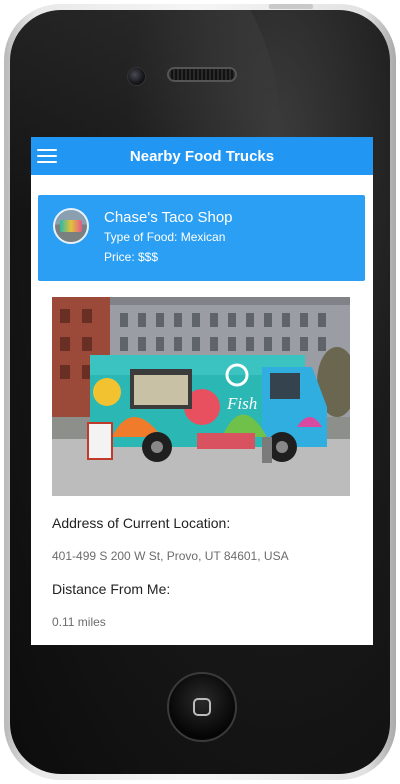 Image resolution: width=400 pixels, height=784 pixels. Describe the element at coordinates (136, 76) in the screenshot. I see `front-camera-icon` at that location.